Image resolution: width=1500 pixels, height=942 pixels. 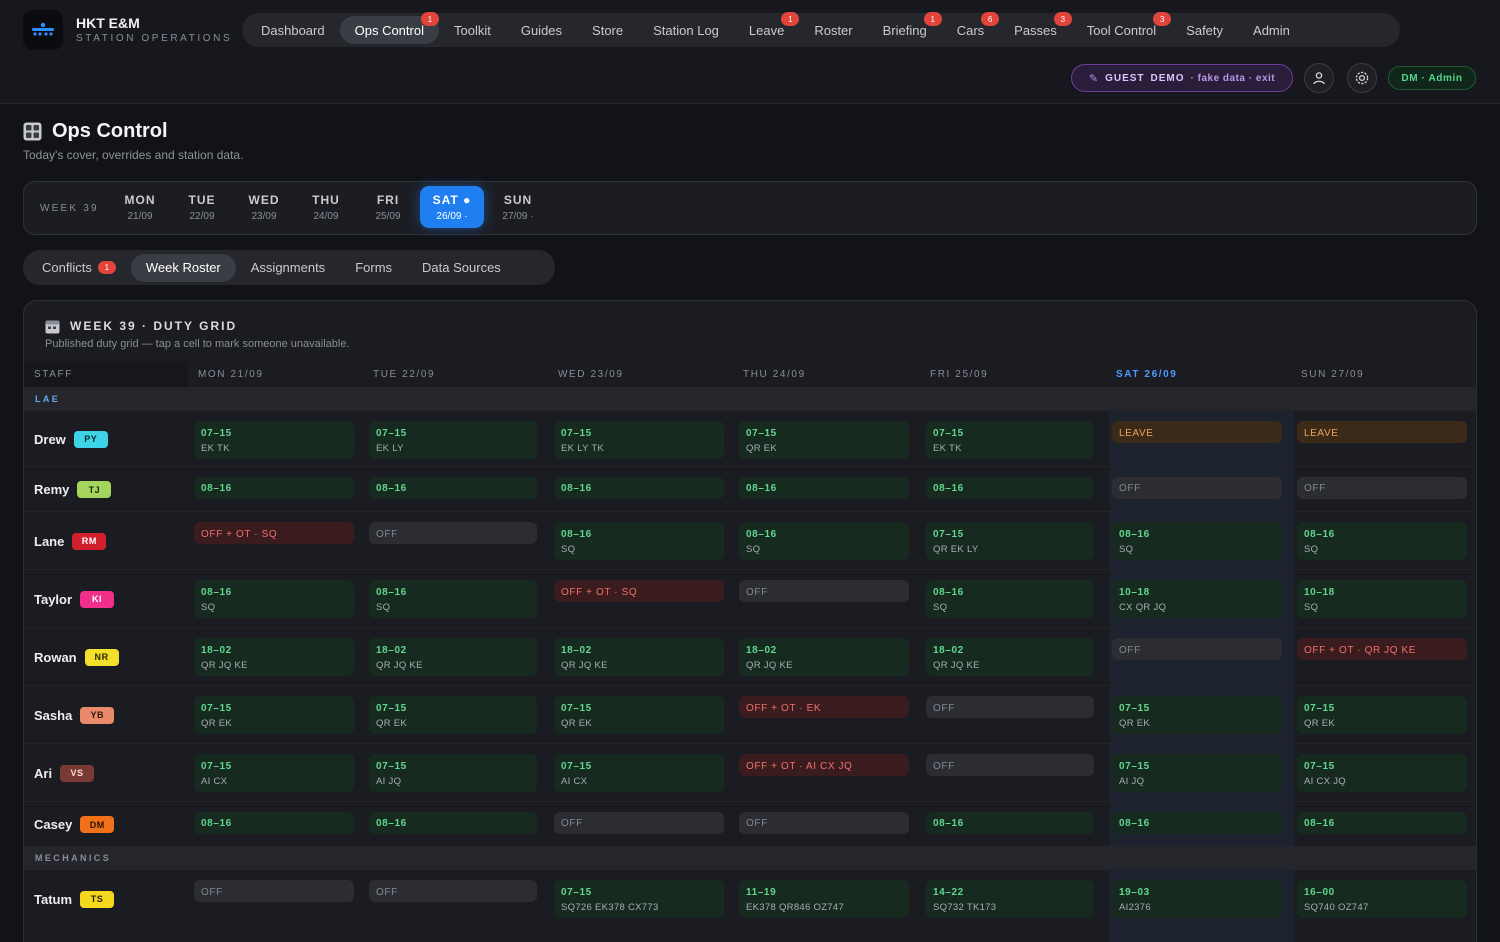 What do you see at coordinates (79, 268) in the screenshot?
I see `tab-conflicts: Conflicts 1` at bounding box center [79, 268].